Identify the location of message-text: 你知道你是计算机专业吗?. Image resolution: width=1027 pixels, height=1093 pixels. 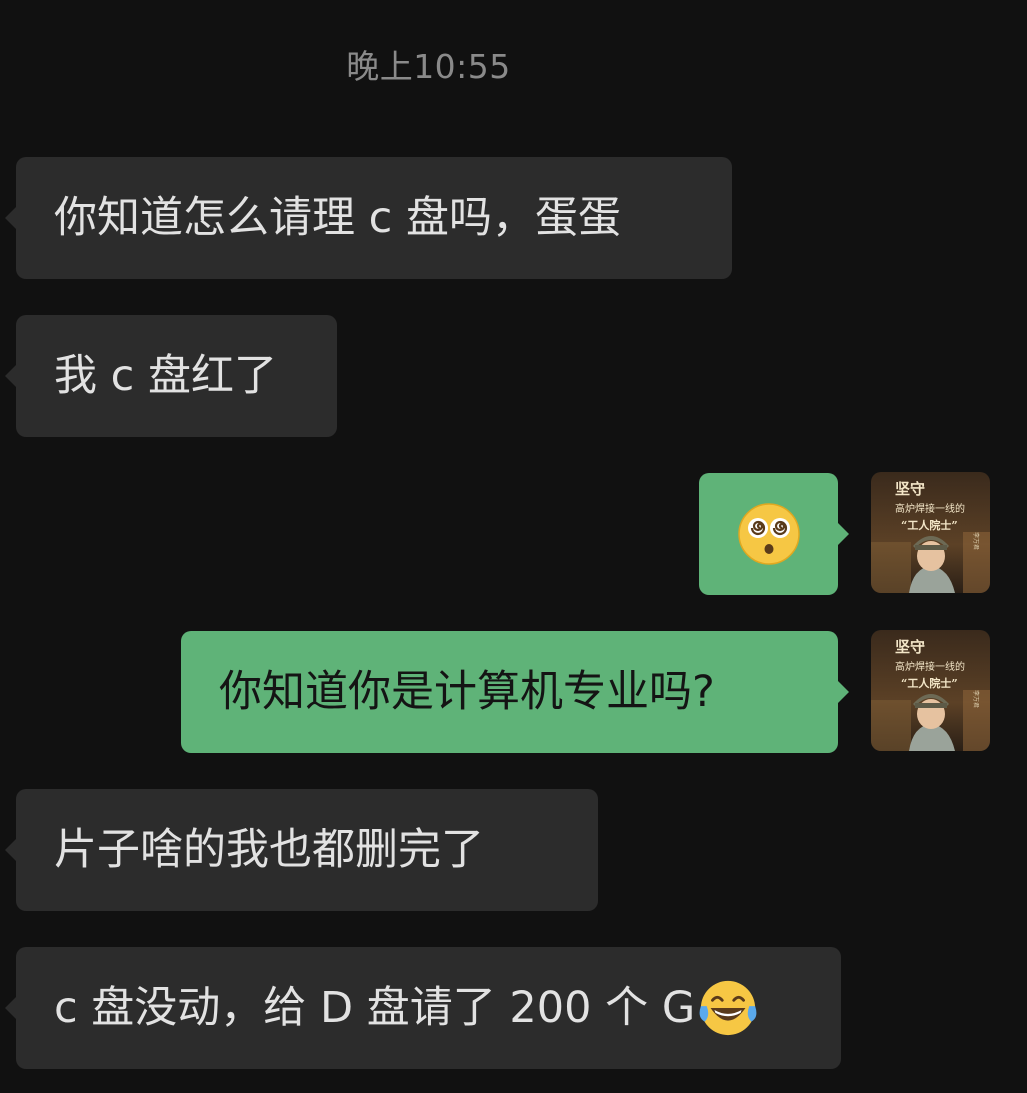
(467, 691).